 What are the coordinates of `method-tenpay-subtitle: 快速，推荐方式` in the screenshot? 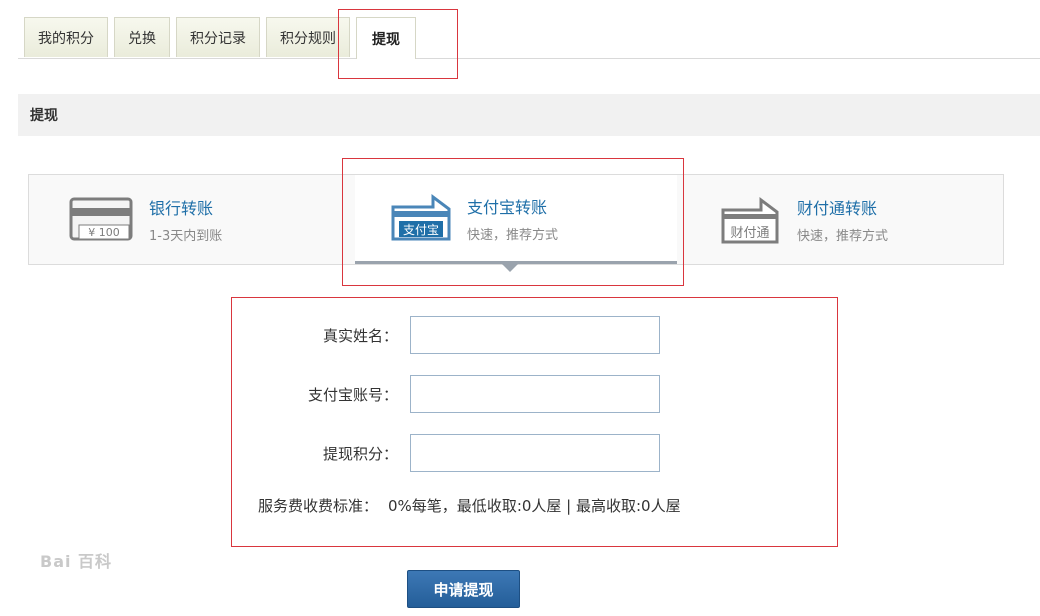 It's located at (843, 236).